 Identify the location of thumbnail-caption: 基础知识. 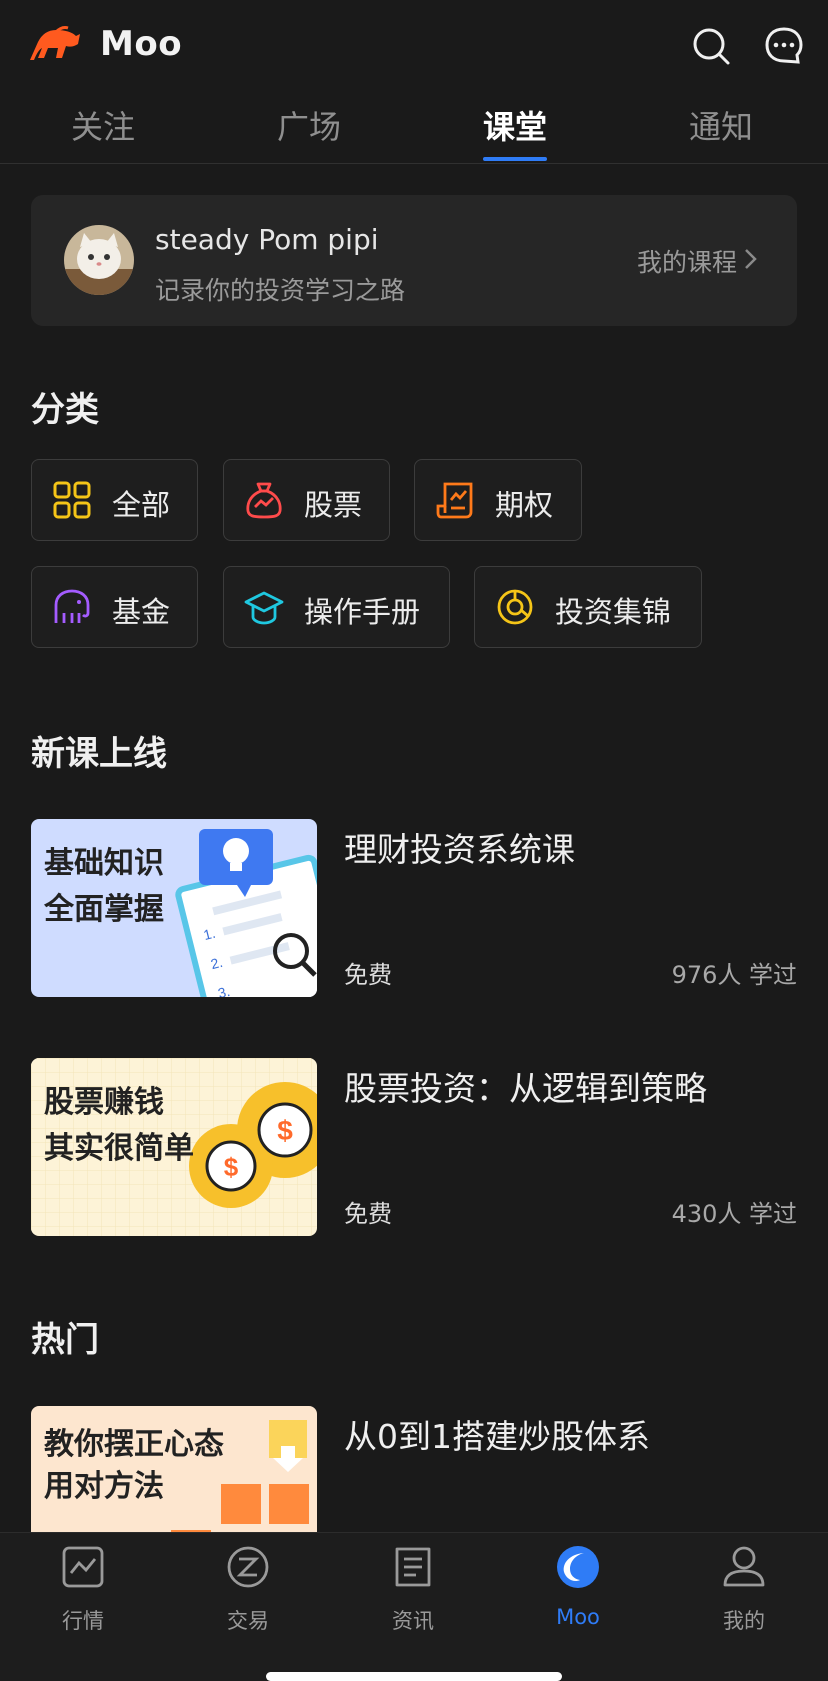
(104, 863).